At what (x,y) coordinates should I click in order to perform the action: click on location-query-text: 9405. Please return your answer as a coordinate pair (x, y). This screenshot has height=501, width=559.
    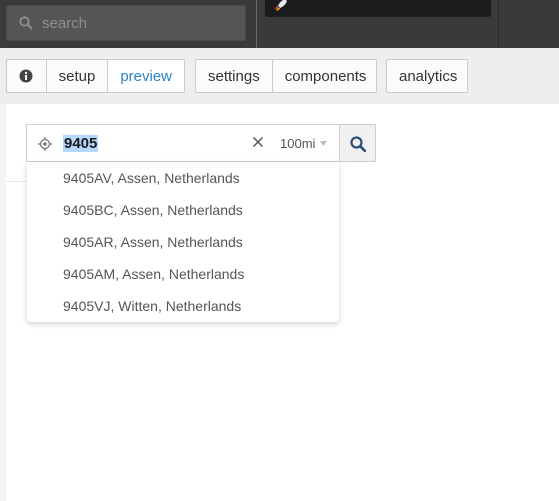
    Looking at the image, I should click on (81, 143).